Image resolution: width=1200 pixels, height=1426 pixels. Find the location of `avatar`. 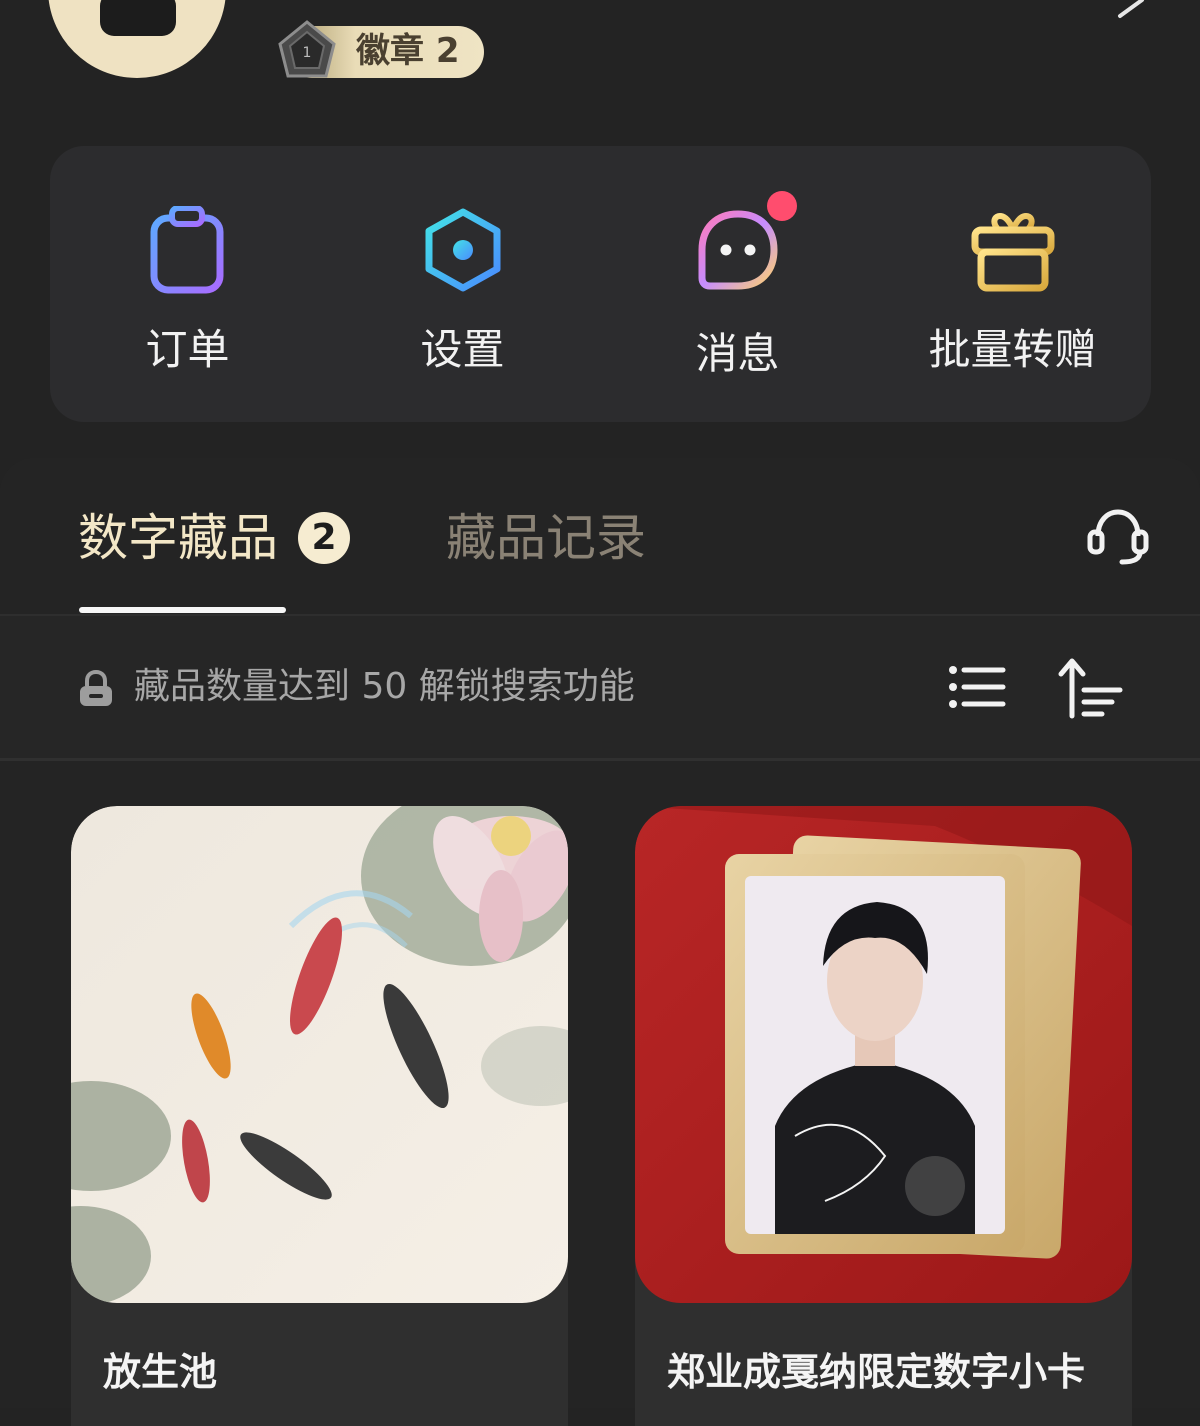

avatar is located at coordinates (137, 39).